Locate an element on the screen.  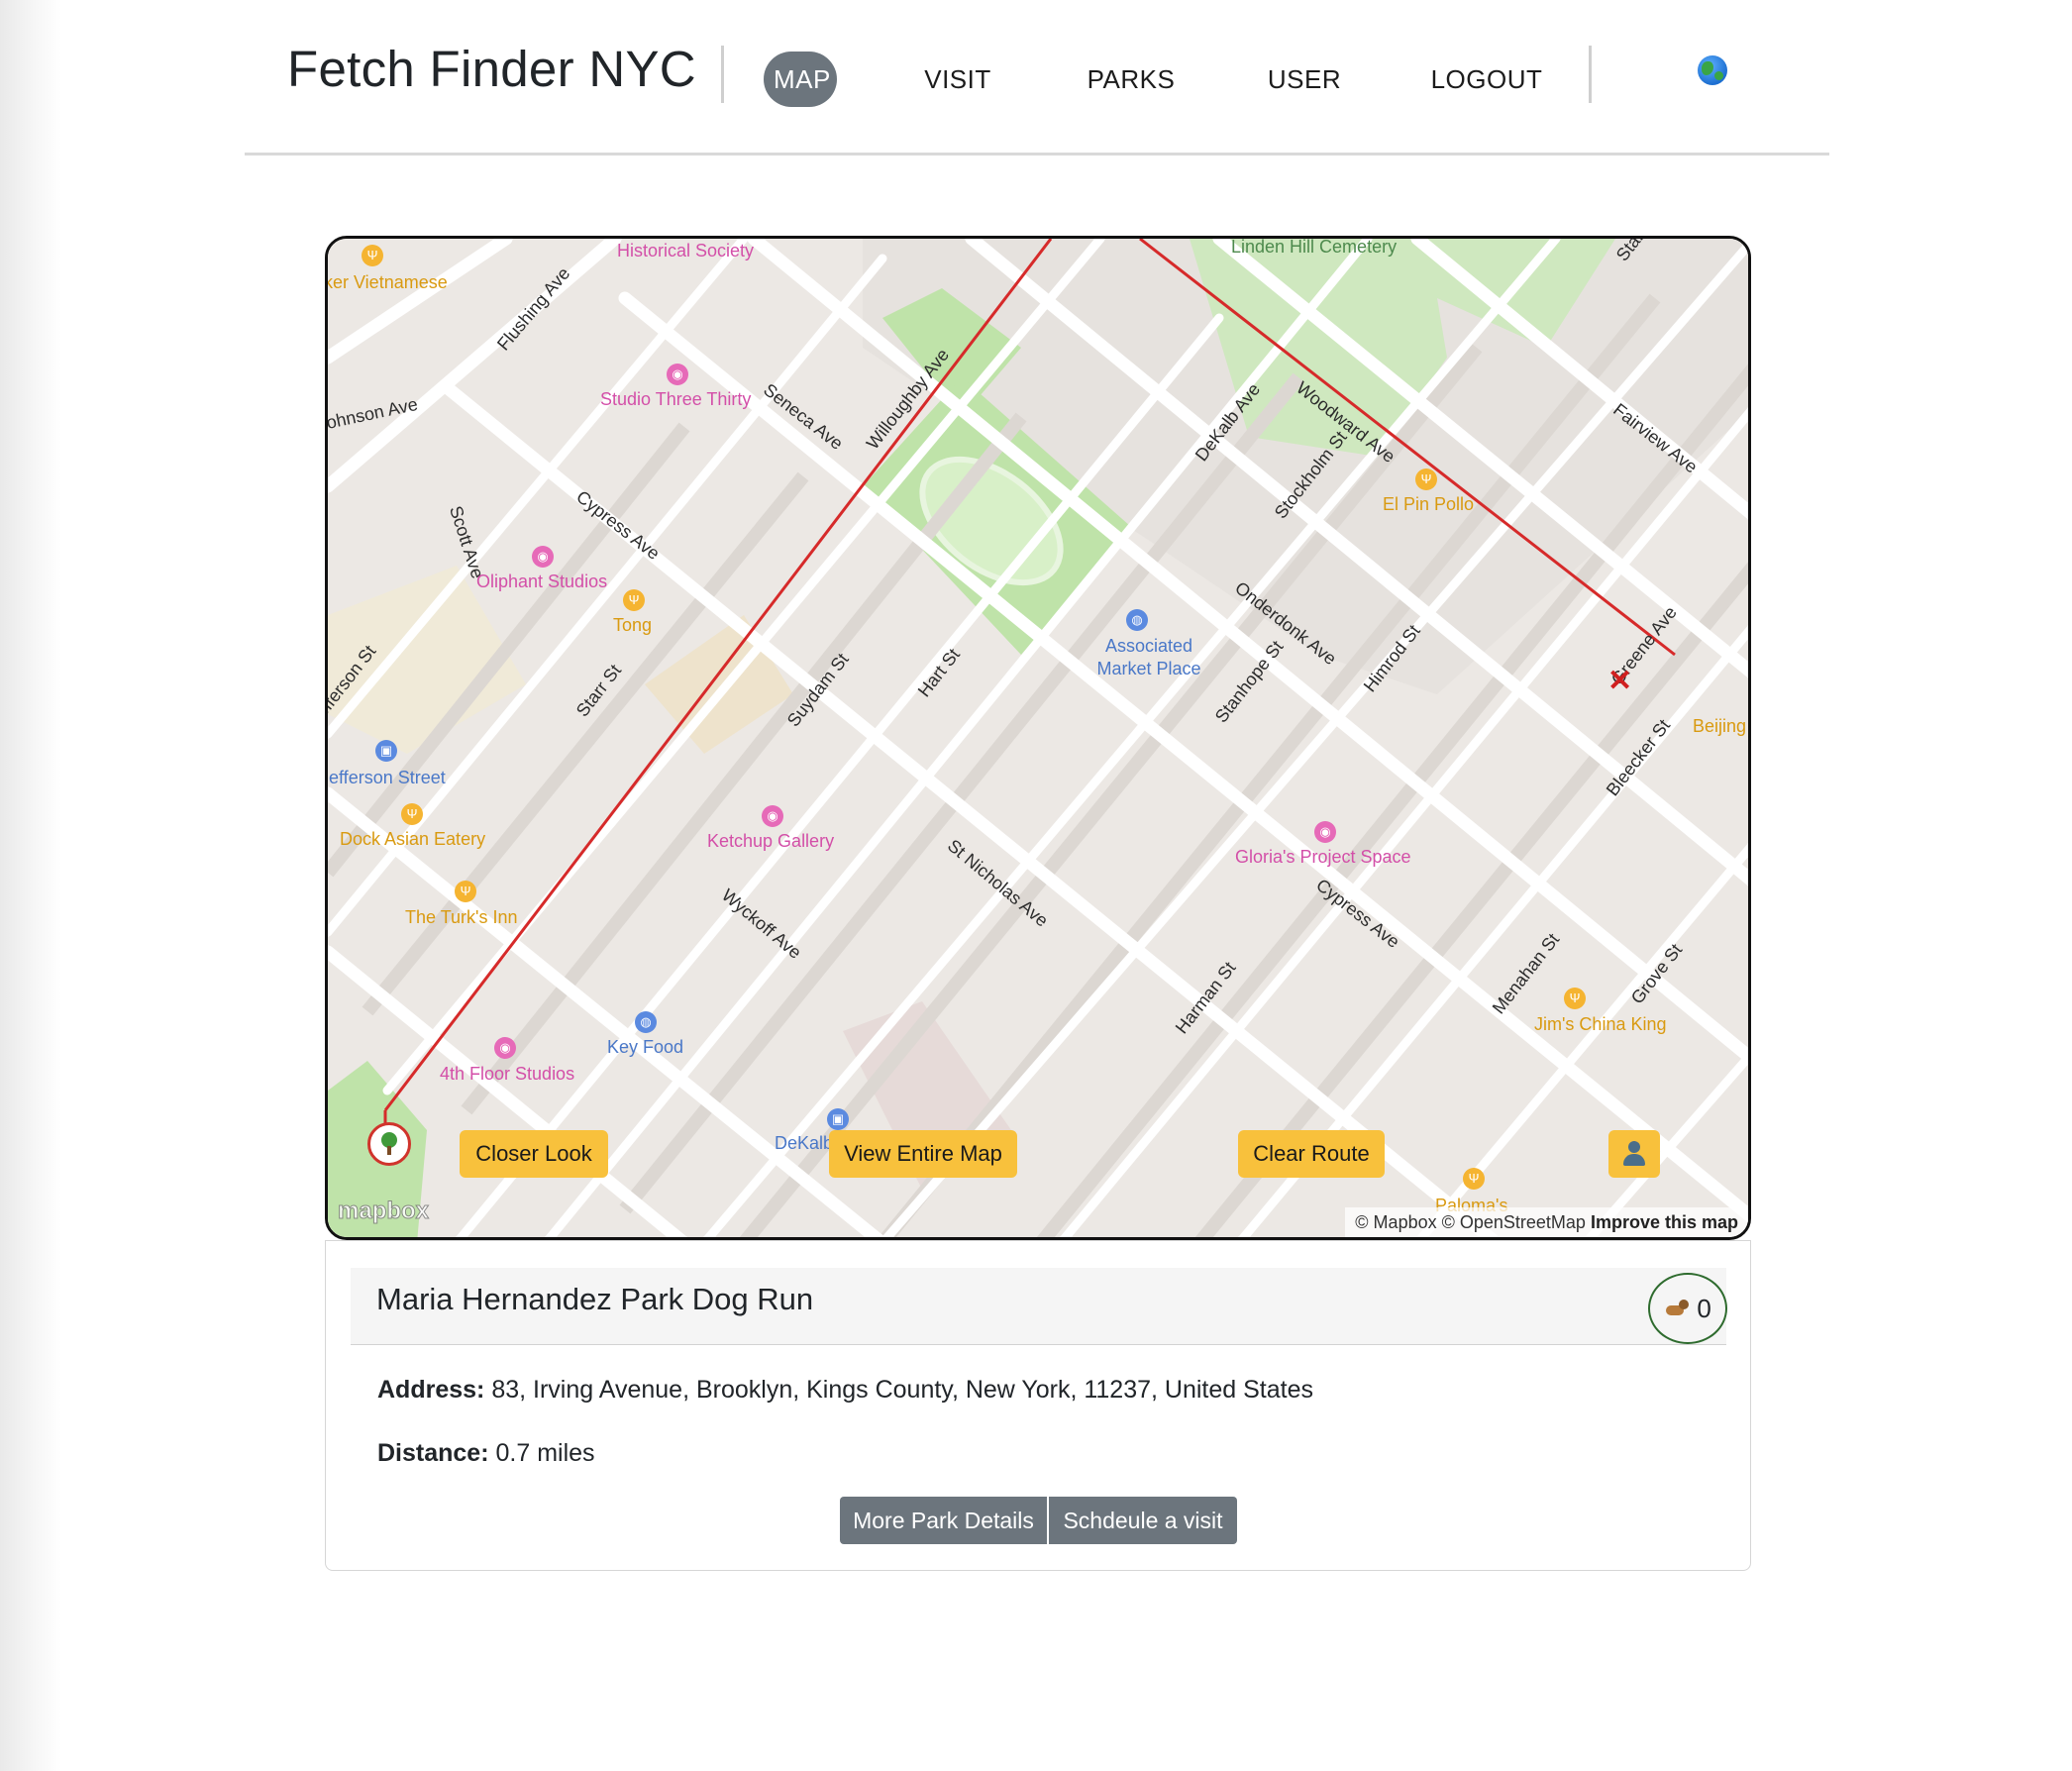
mapbox-logo: mapbox is located at coordinates (383, 1211).